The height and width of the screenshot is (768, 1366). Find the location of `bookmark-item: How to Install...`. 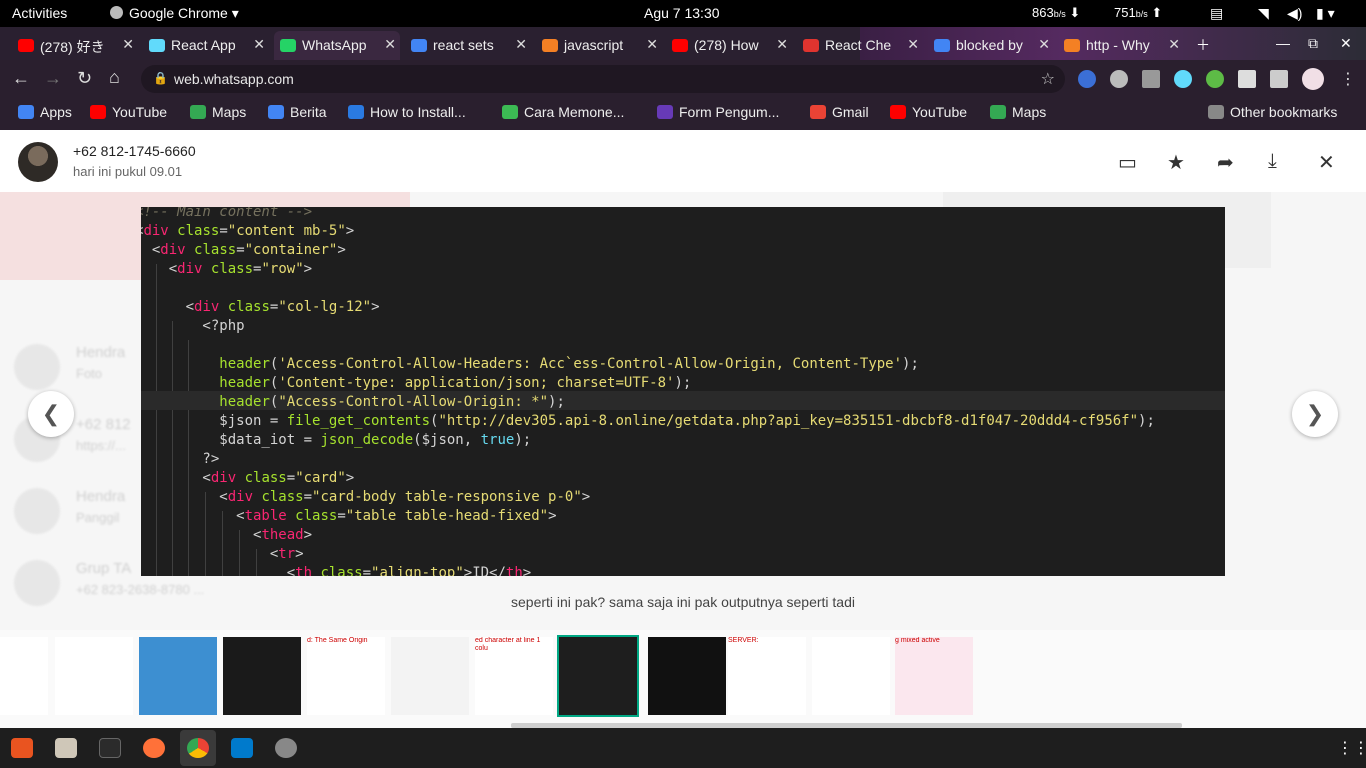

bookmark-item: How to Install... is located at coordinates (407, 112).